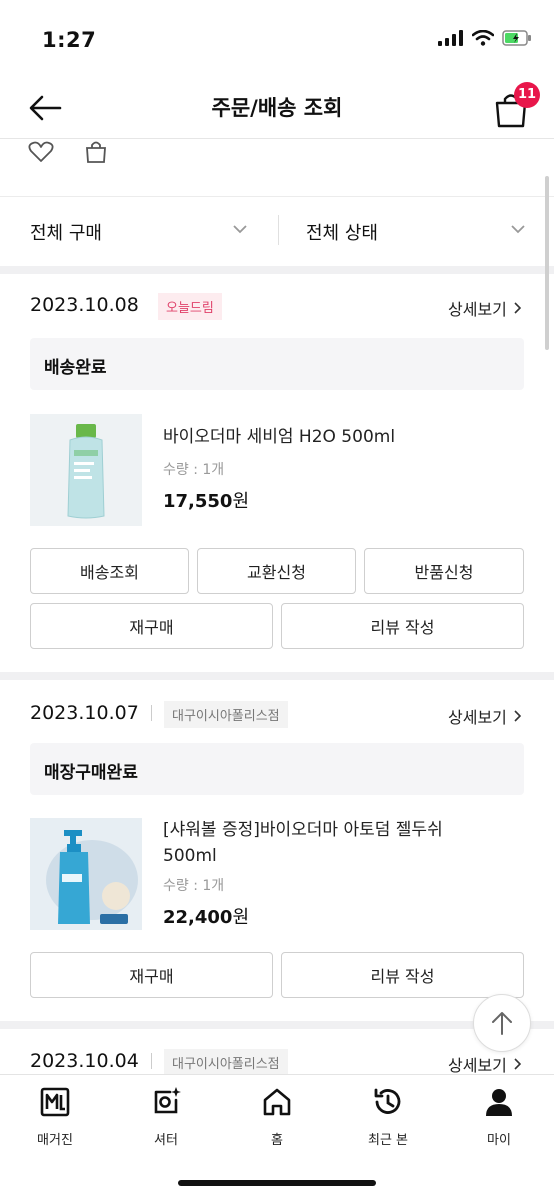 The width and height of the screenshot is (554, 1200). Describe the element at coordinates (277, 364) in the screenshot. I see `order-status-box: 배송완료` at that location.